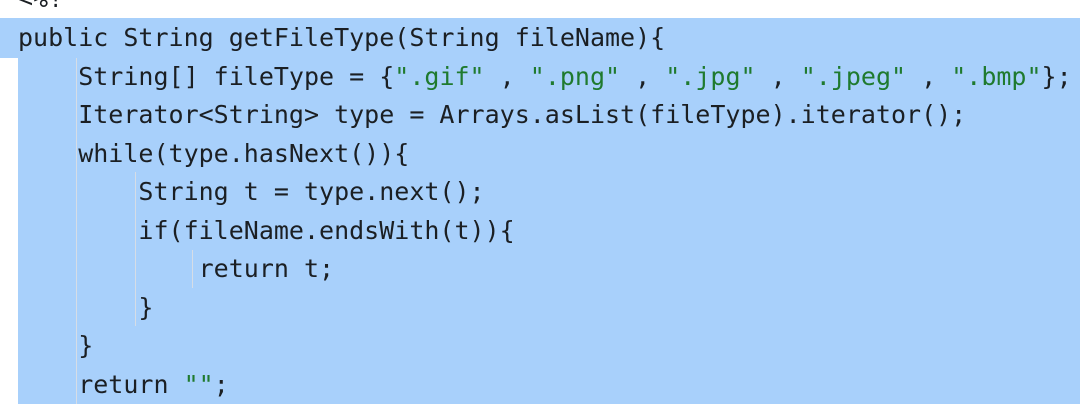 The height and width of the screenshot is (409, 1080). I want to click on code-token: while(type.hasNext()){, so click(214, 153).